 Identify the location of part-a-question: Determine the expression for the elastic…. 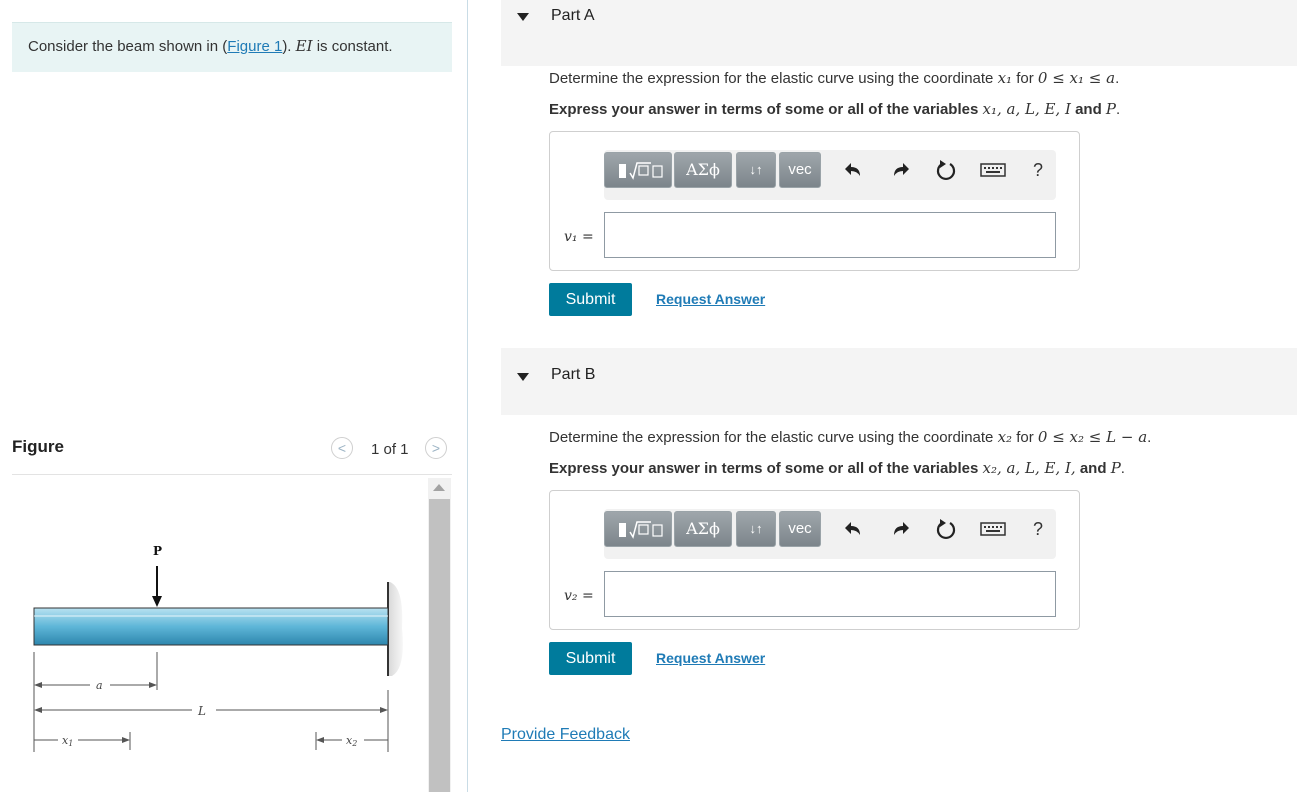
(834, 78).